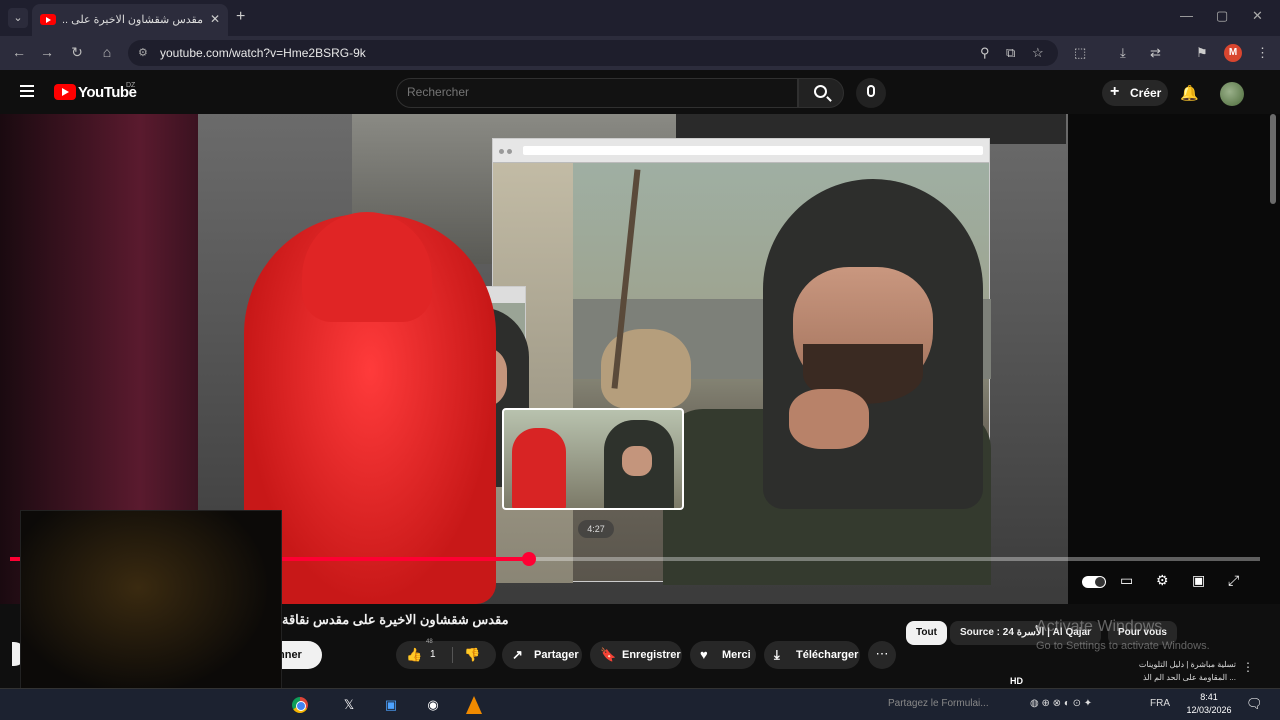 This screenshot has width=1280, height=720. Describe the element at coordinates (1174, 359) in the screenshot. I see `ambient-glow-right` at that location.